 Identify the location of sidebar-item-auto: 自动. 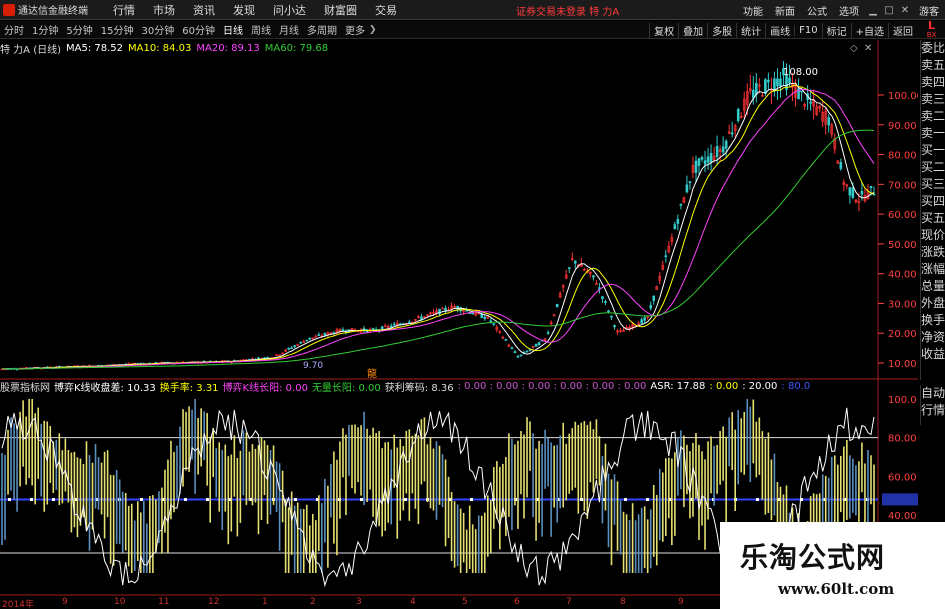
(933, 393).